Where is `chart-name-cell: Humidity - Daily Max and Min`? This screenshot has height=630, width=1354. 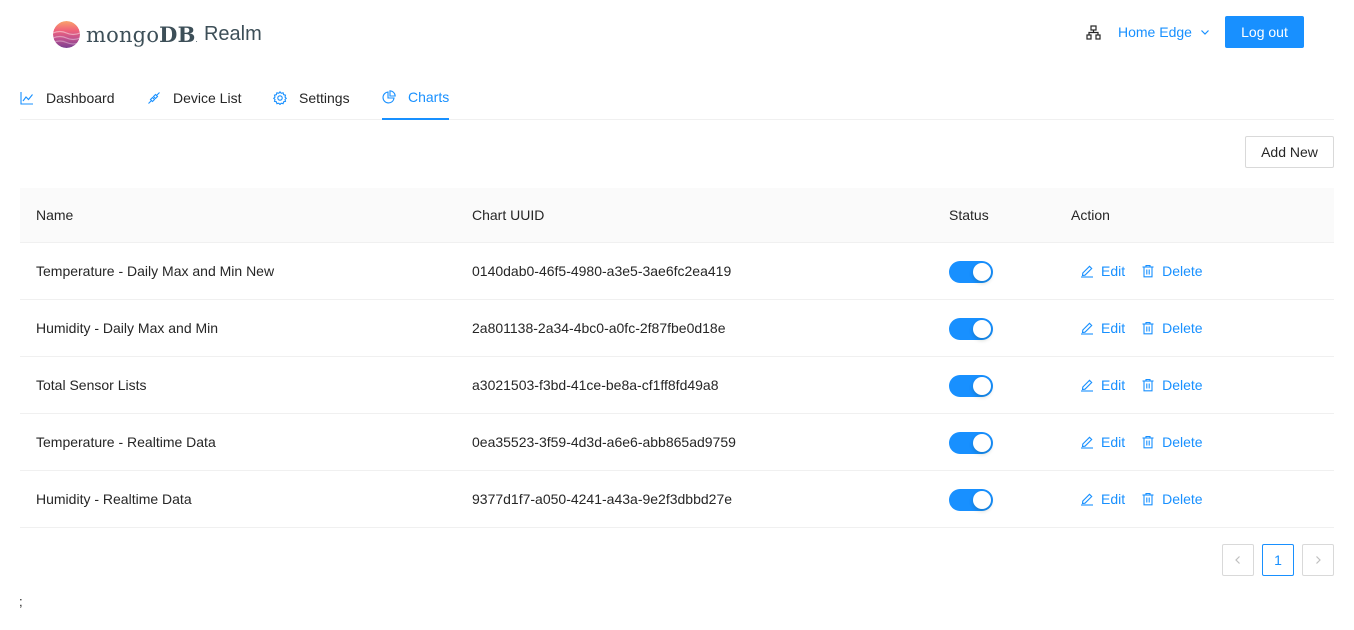
chart-name-cell: Humidity - Daily Max and Min is located at coordinates (127, 328).